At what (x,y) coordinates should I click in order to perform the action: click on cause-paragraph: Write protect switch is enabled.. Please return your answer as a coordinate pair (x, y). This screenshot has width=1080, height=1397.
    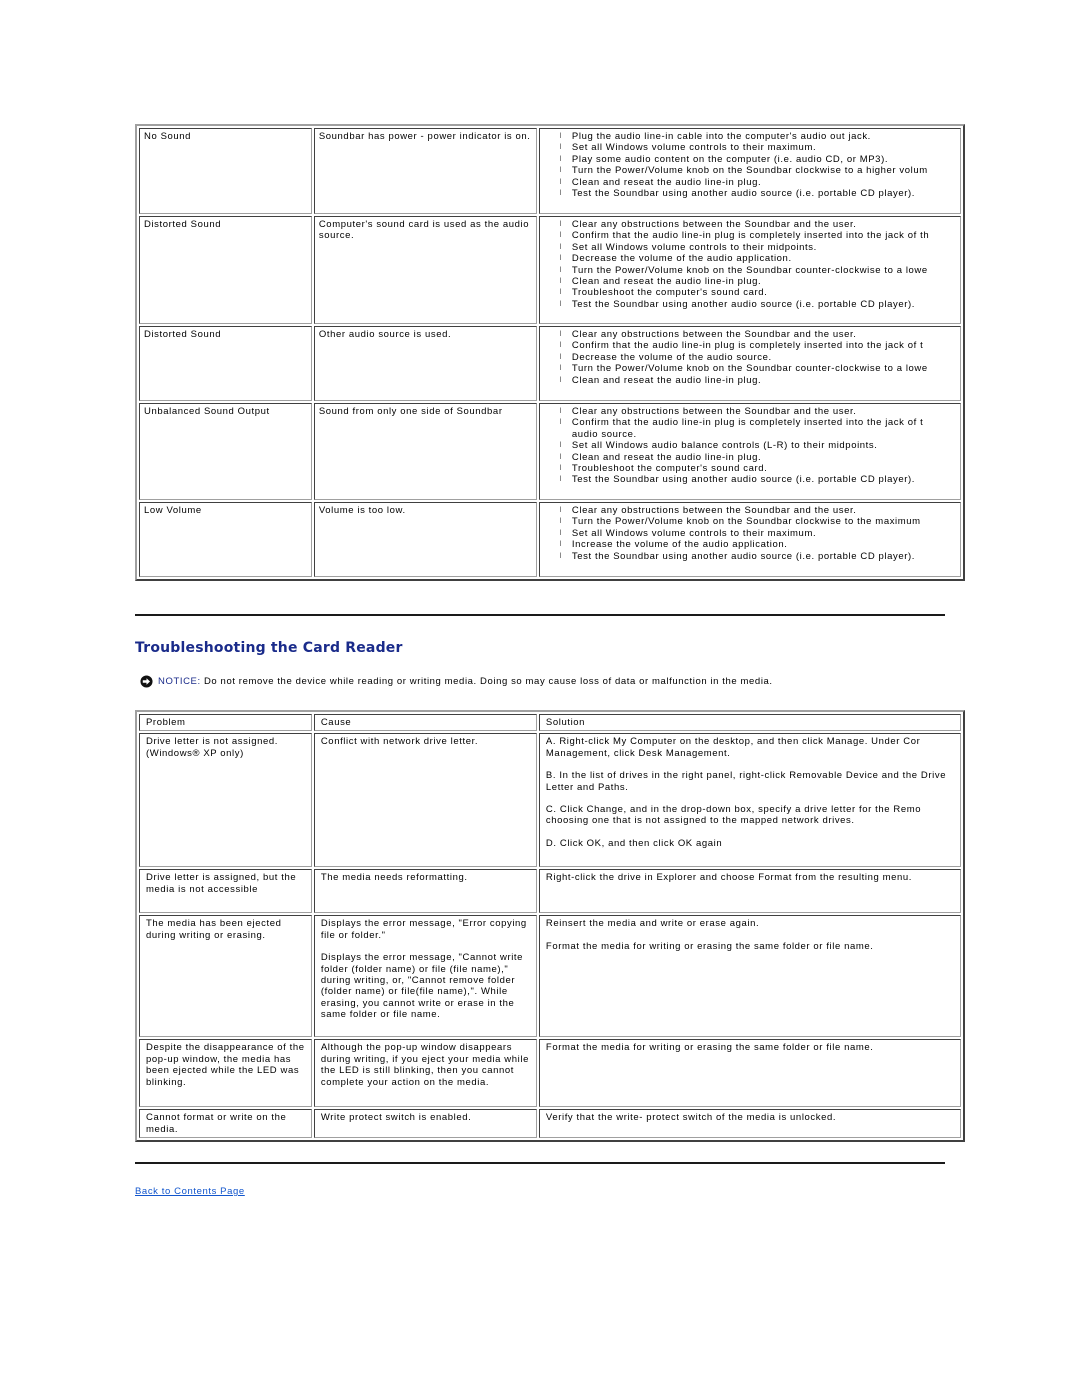
    Looking at the image, I should click on (396, 1118).